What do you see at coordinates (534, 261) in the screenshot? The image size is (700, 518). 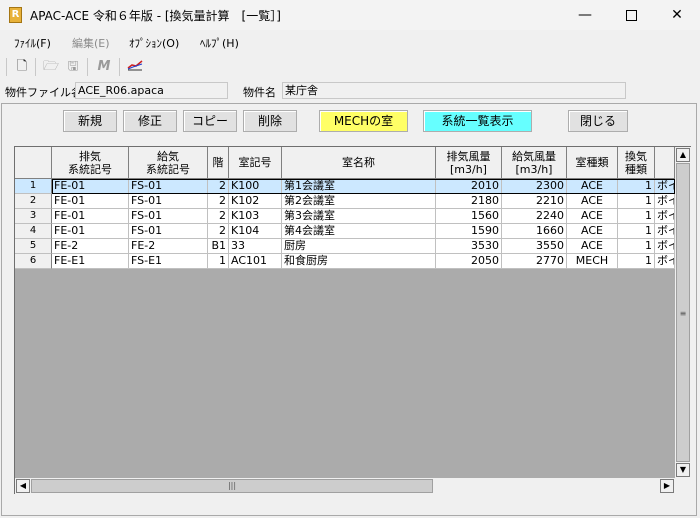 I see `cell-supply-volume: 2770` at bounding box center [534, 261].